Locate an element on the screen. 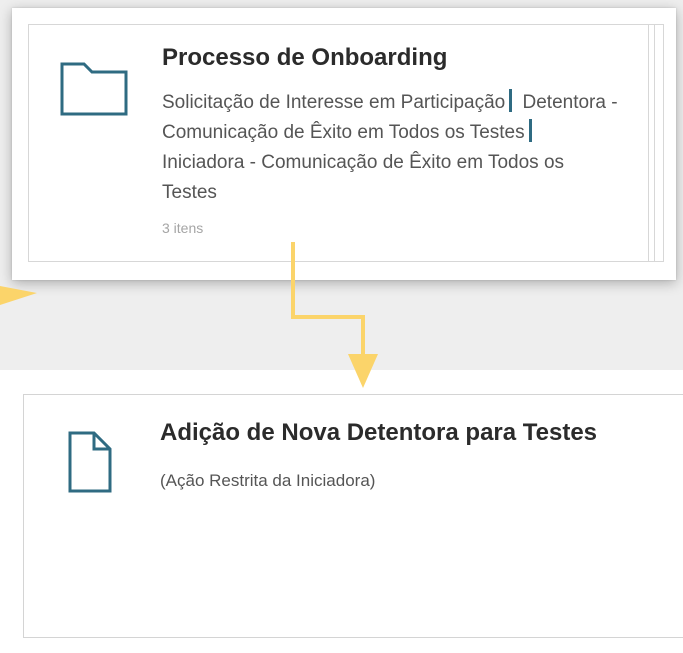  document-icon is located at coordinates (90, 462).